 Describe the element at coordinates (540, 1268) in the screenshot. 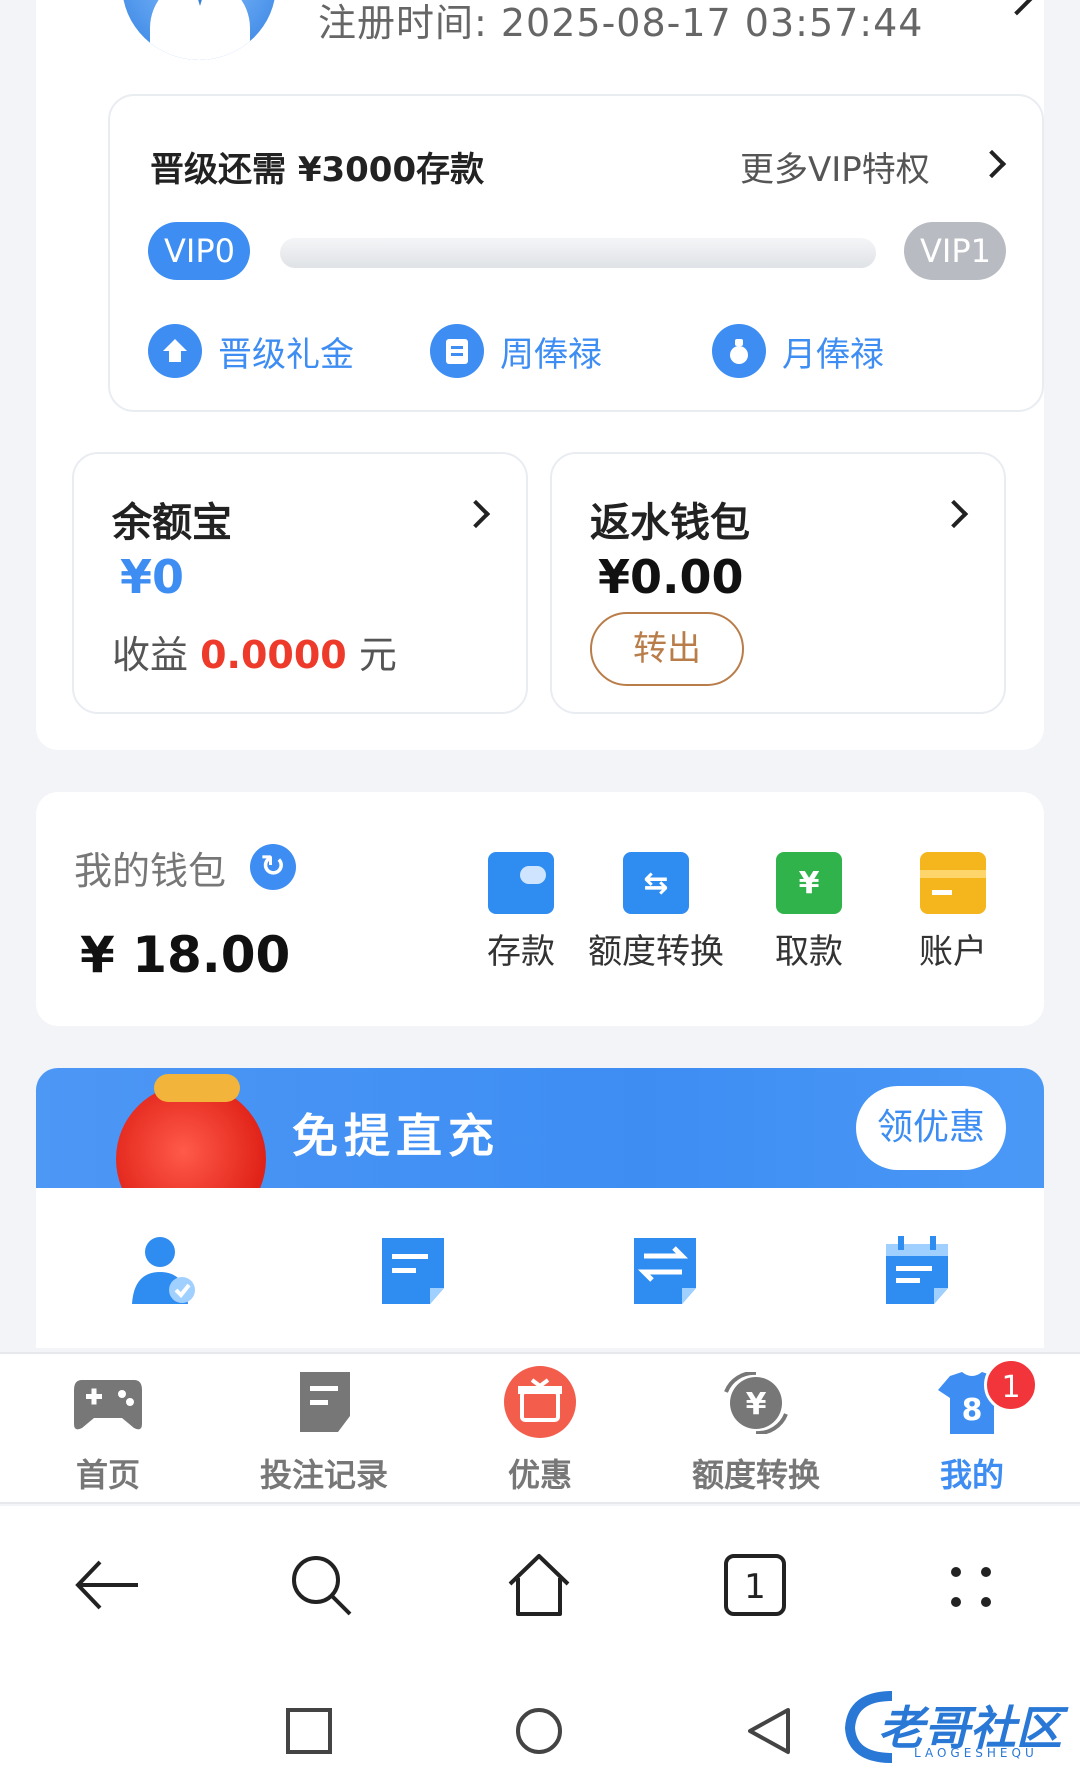

I see `feature-grid` at that location.